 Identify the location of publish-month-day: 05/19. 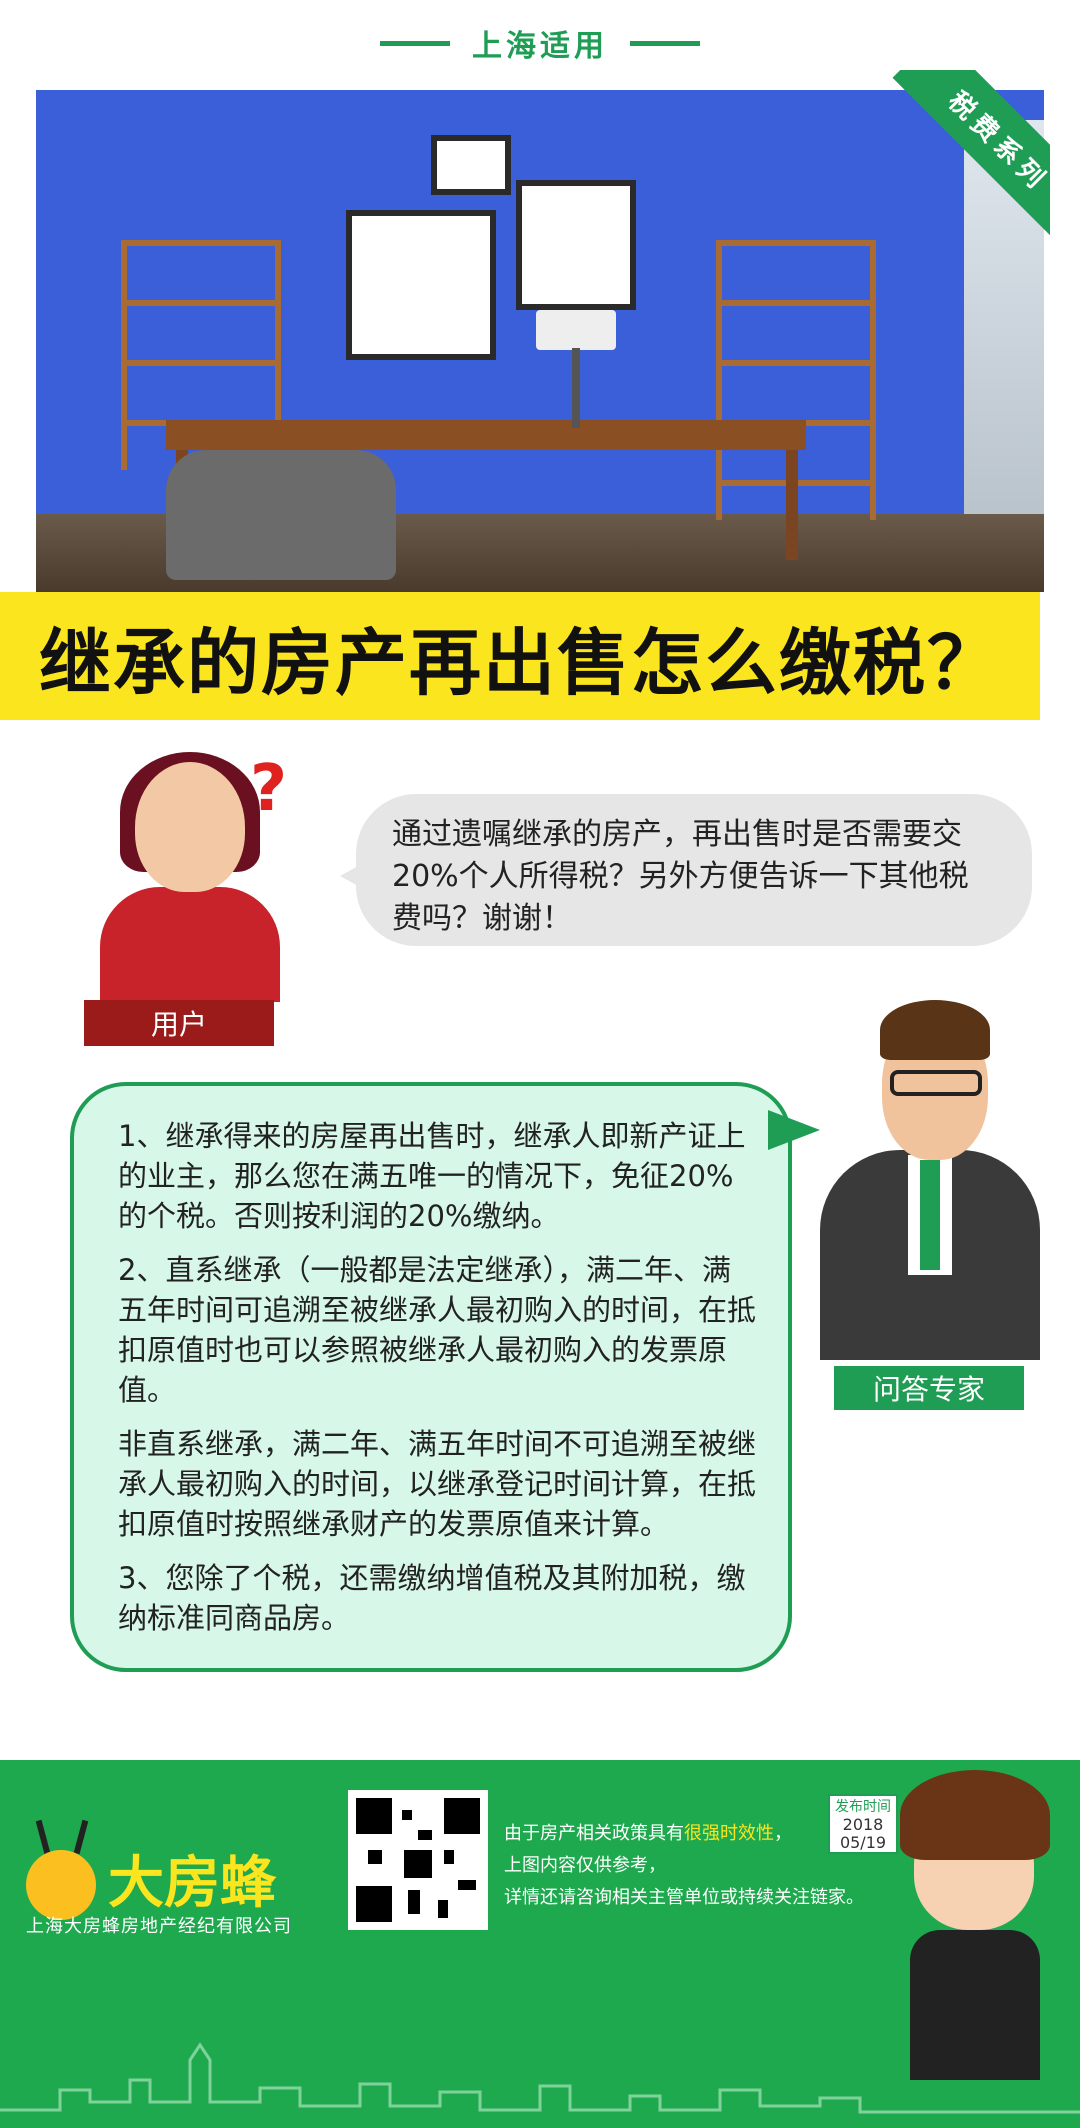
(863, 1842).